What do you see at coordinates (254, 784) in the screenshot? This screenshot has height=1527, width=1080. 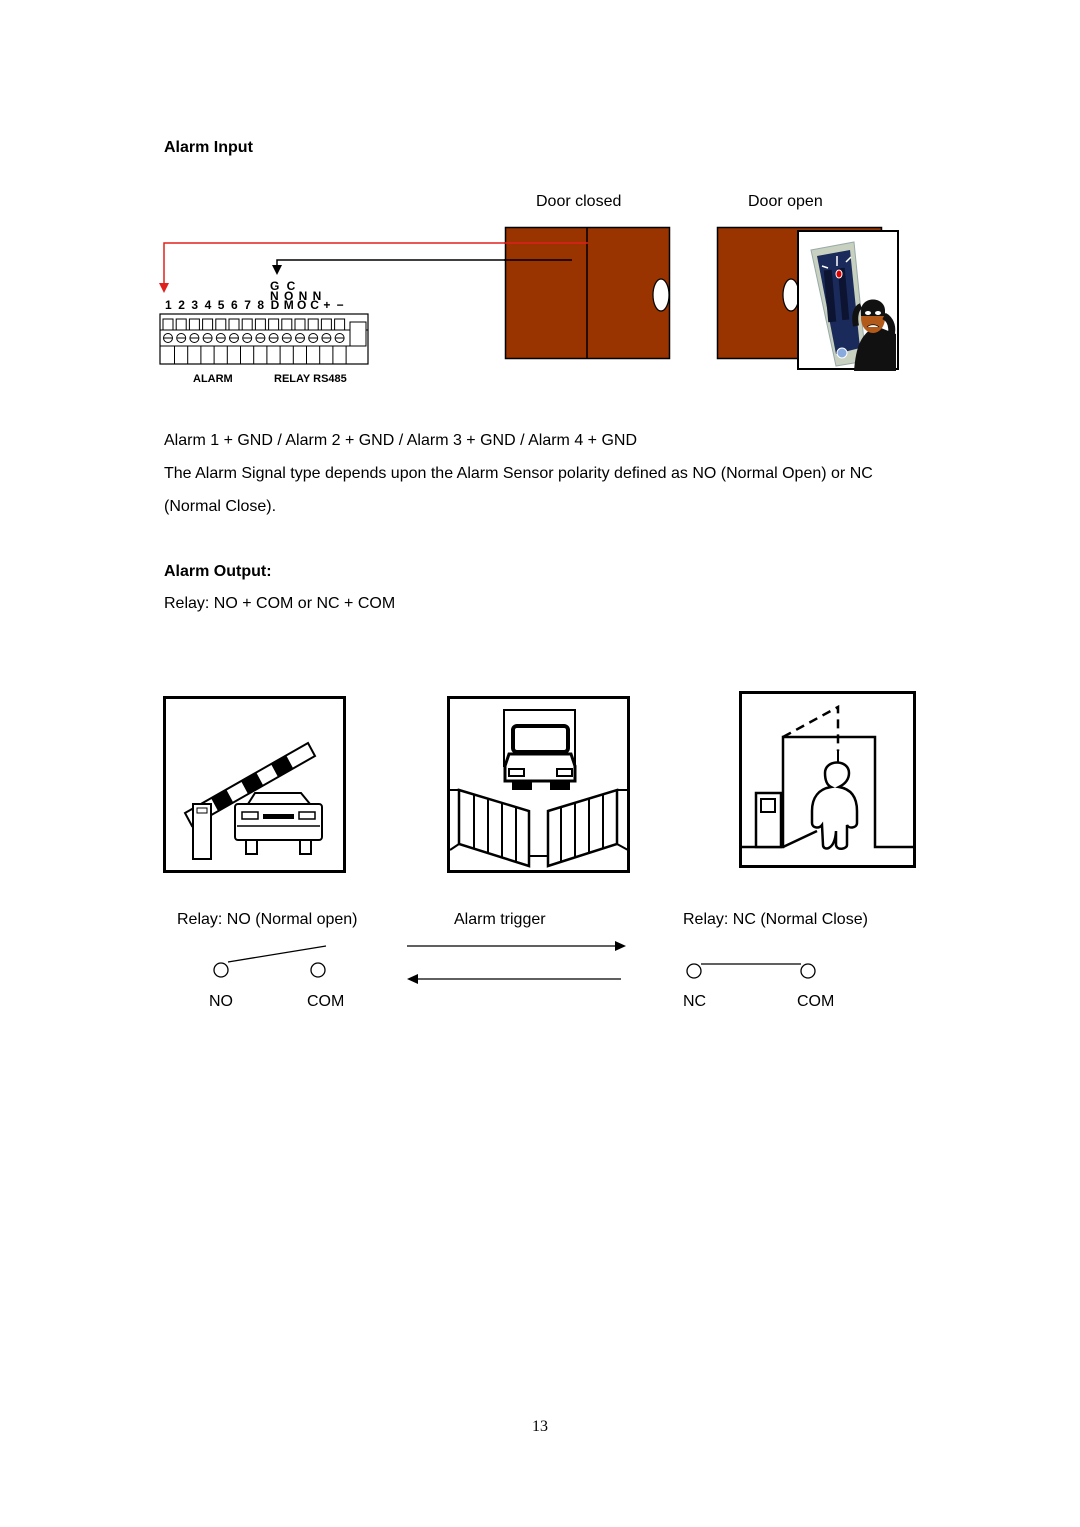 I see `barrier-gate-car-illustration` at bounding box center [254, 784].